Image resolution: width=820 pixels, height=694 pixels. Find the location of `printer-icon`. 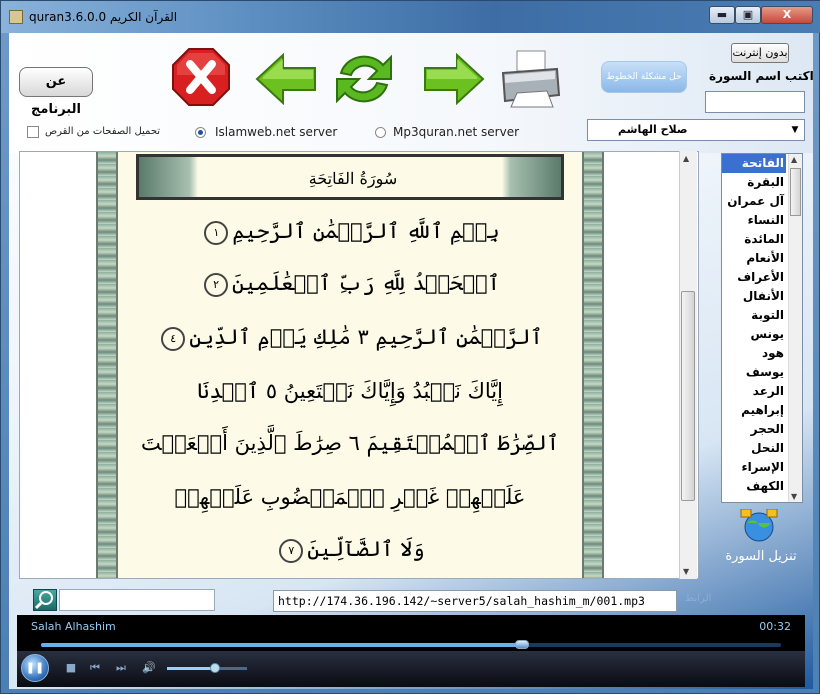

printer-icon is located at coordinates (530, 78).